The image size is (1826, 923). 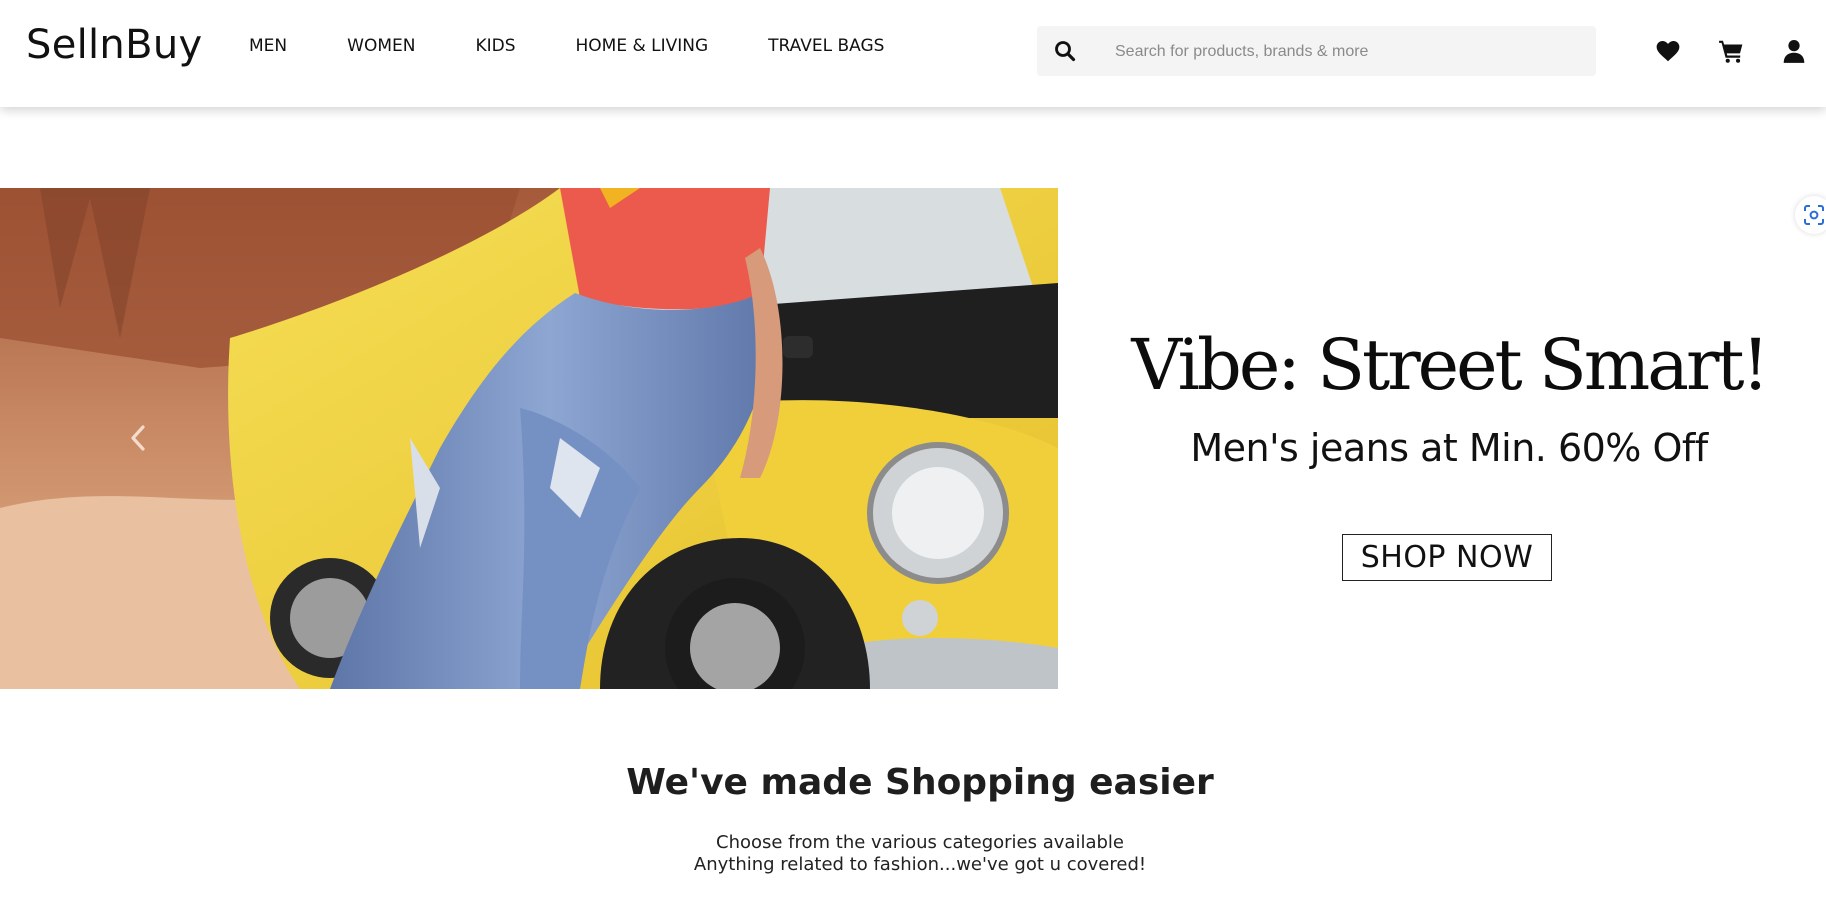 What do you see at coordinates (1794, 51) in the screenshot?
I see `user-icon` at bounding box center [1794, 51].